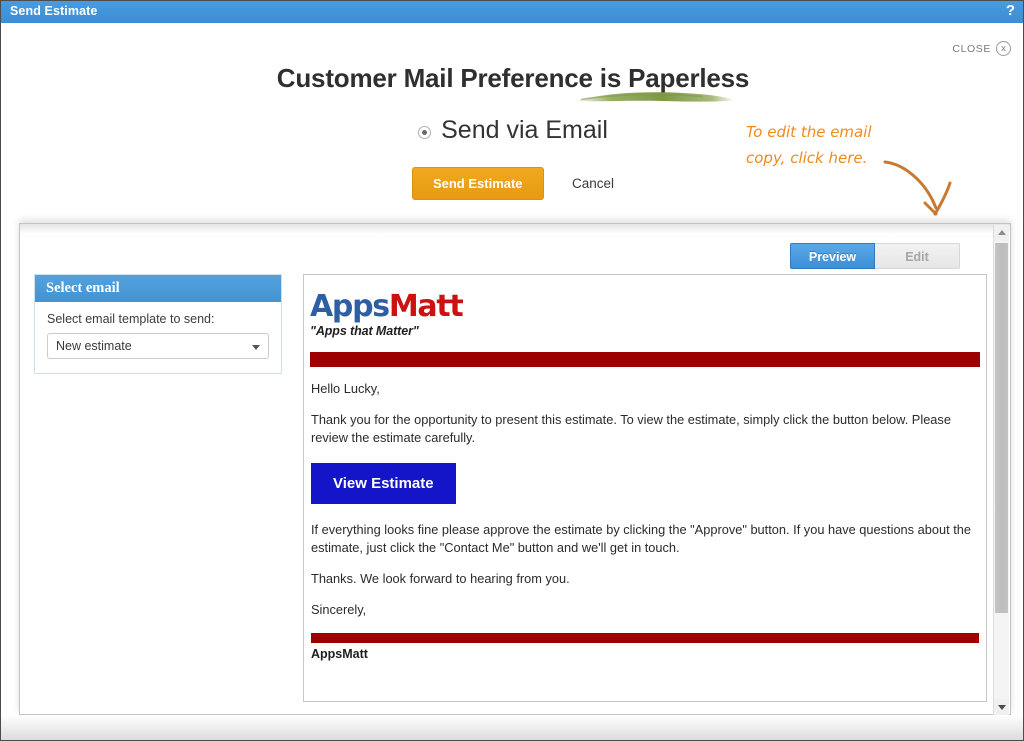 This screenshot has height=741, width=1024. I want to click on close-icon: x, so click(1003, 48).